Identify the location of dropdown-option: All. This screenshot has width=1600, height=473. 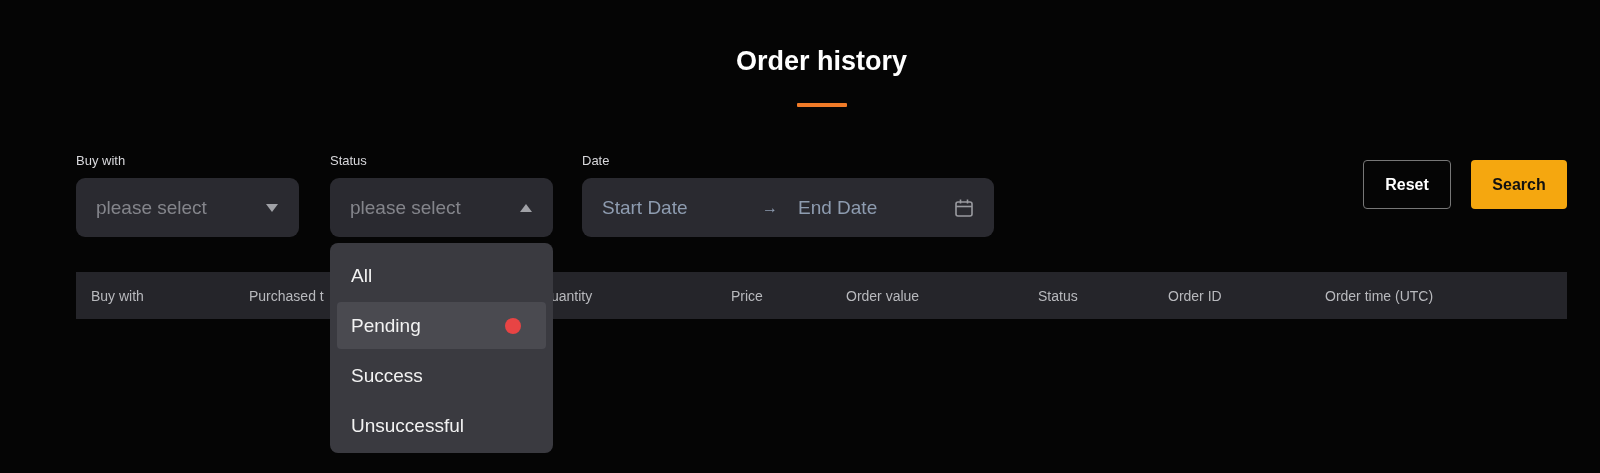
(441, 275).